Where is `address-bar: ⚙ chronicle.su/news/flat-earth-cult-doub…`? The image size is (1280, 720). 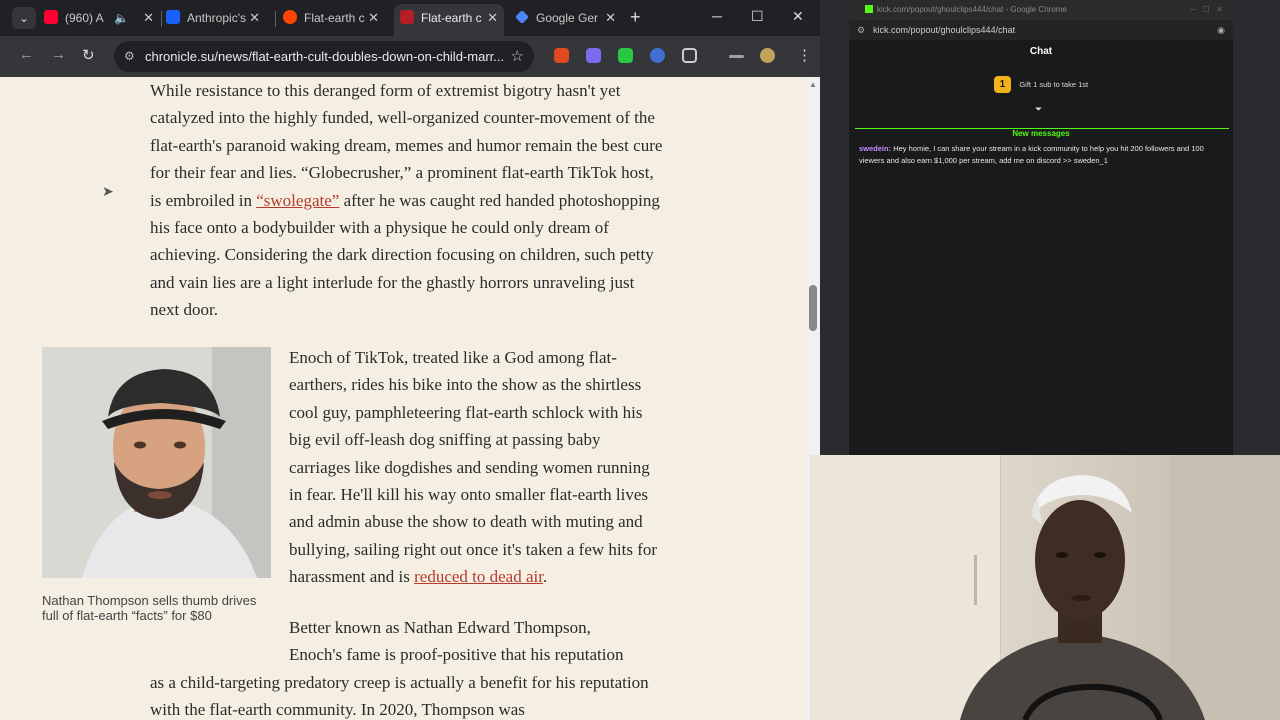 address-bar: ⚙ chronicle.su/news/flat-earth-cult-doub… is located at coordinates (324, 56).